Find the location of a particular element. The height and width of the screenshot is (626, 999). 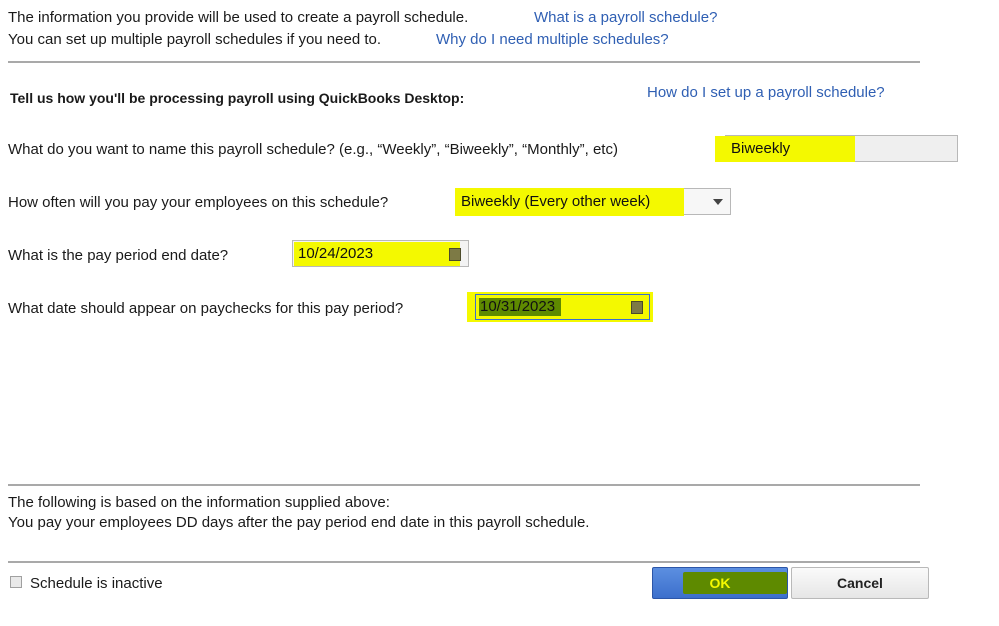

checkbox-icon is located at coordinates (16, 582).